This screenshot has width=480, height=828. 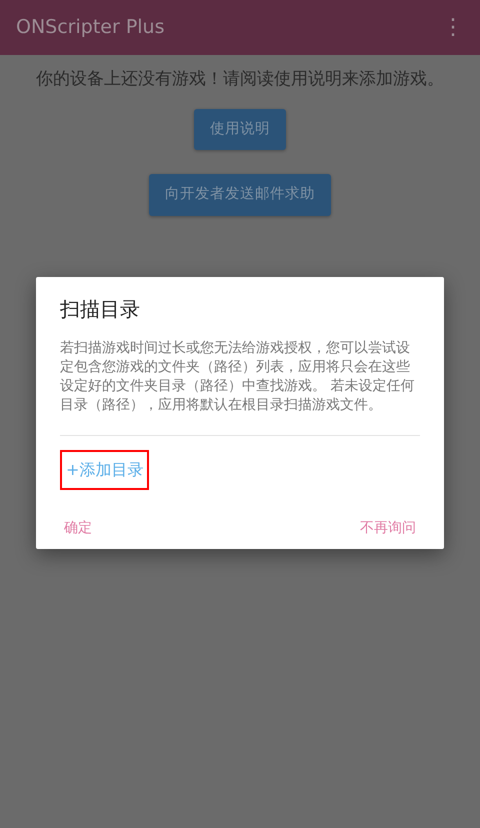 What do you see at coordinates (90, 27) in the screenshot?
I see `app-title: ONScripter Plus` at bounding box center [90, 27].